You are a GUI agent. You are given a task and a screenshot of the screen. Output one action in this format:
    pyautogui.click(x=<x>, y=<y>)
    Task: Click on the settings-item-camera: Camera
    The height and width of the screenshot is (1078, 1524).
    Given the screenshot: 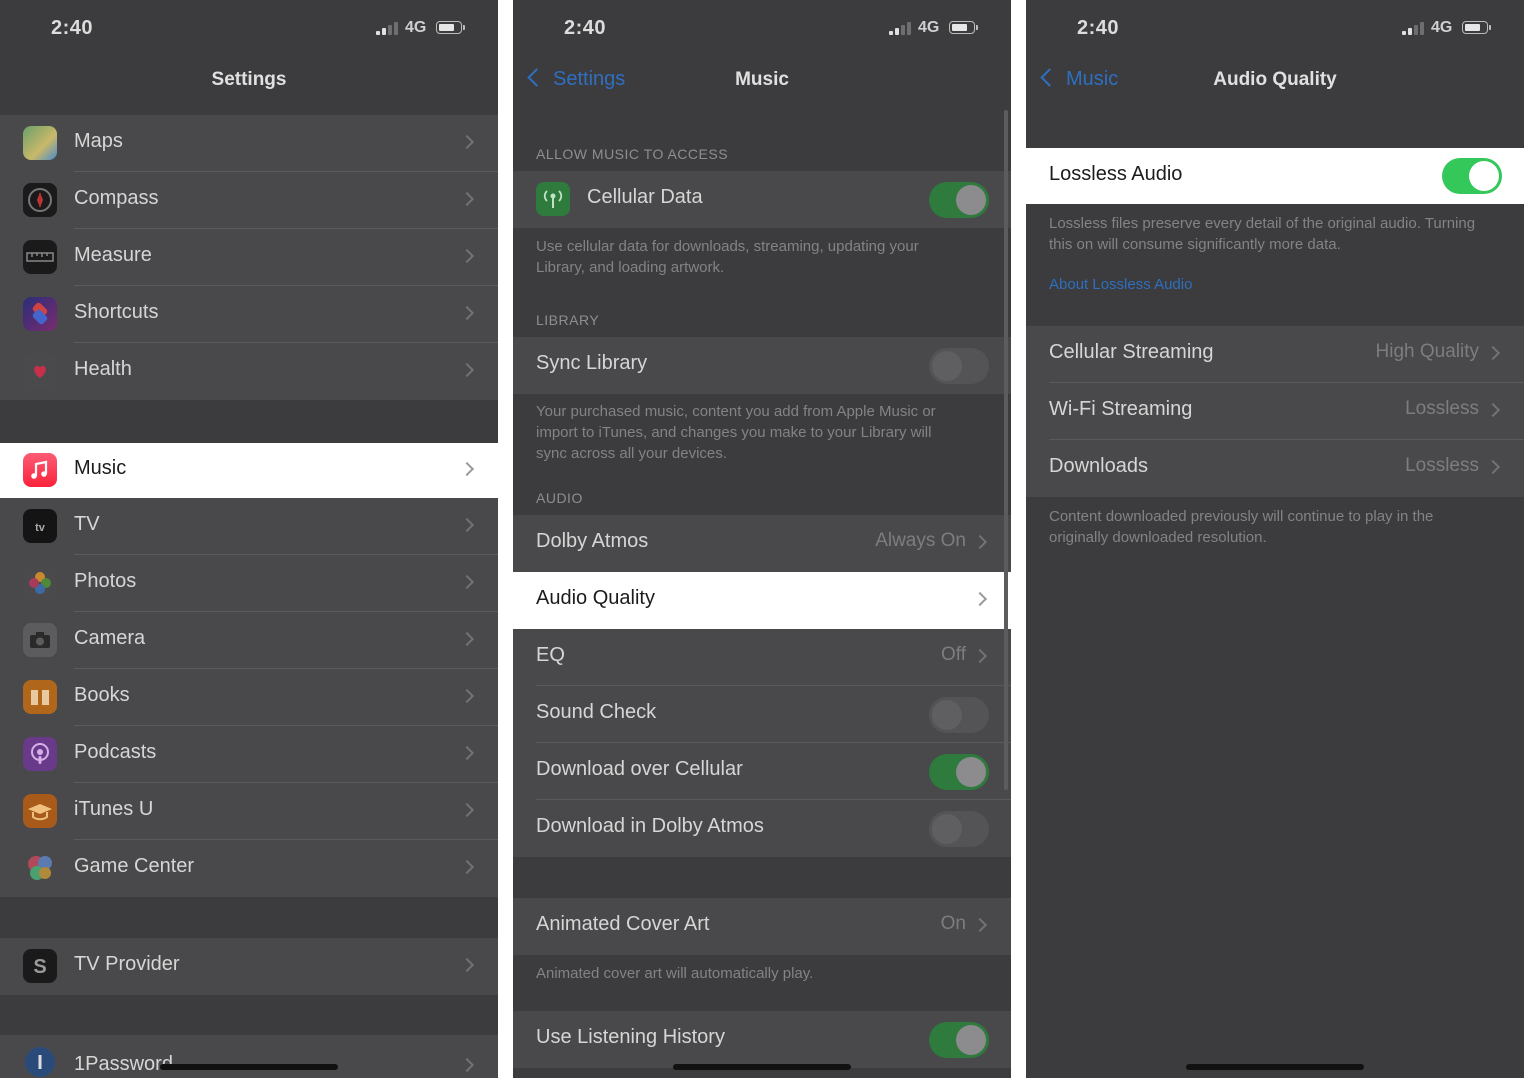 What is the action you would take?
    pyautogui.click(x=249, y=640)
    